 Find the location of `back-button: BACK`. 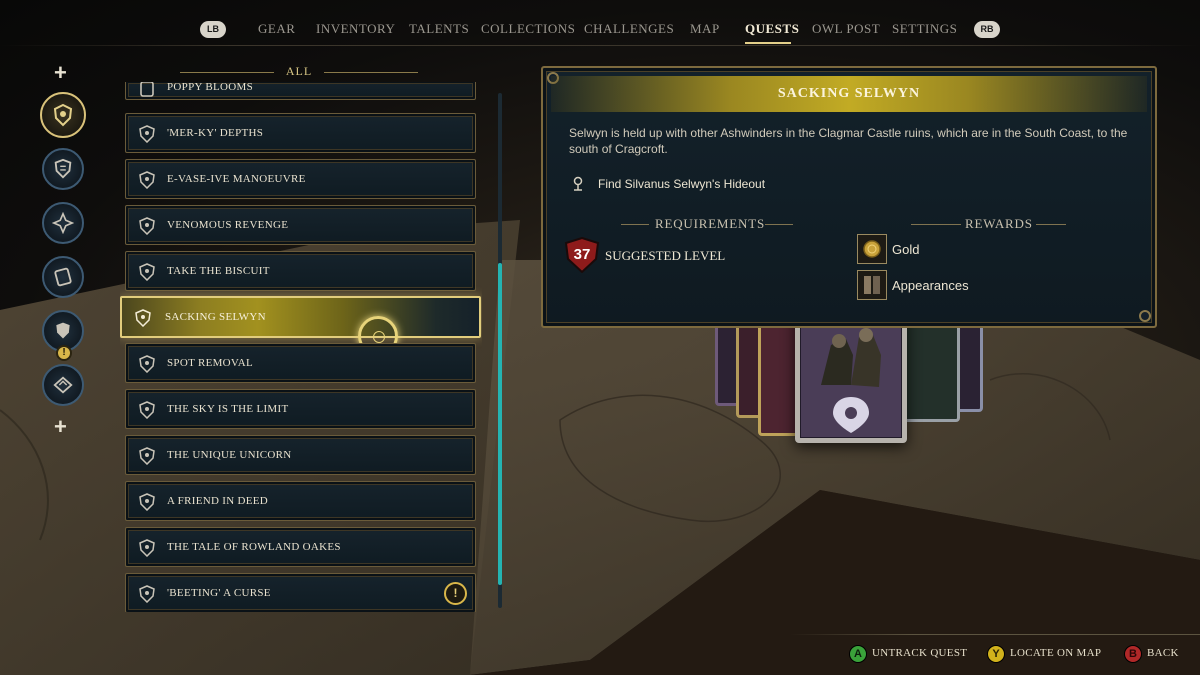

back-button: BACK is located at coordinates (1163, 653).